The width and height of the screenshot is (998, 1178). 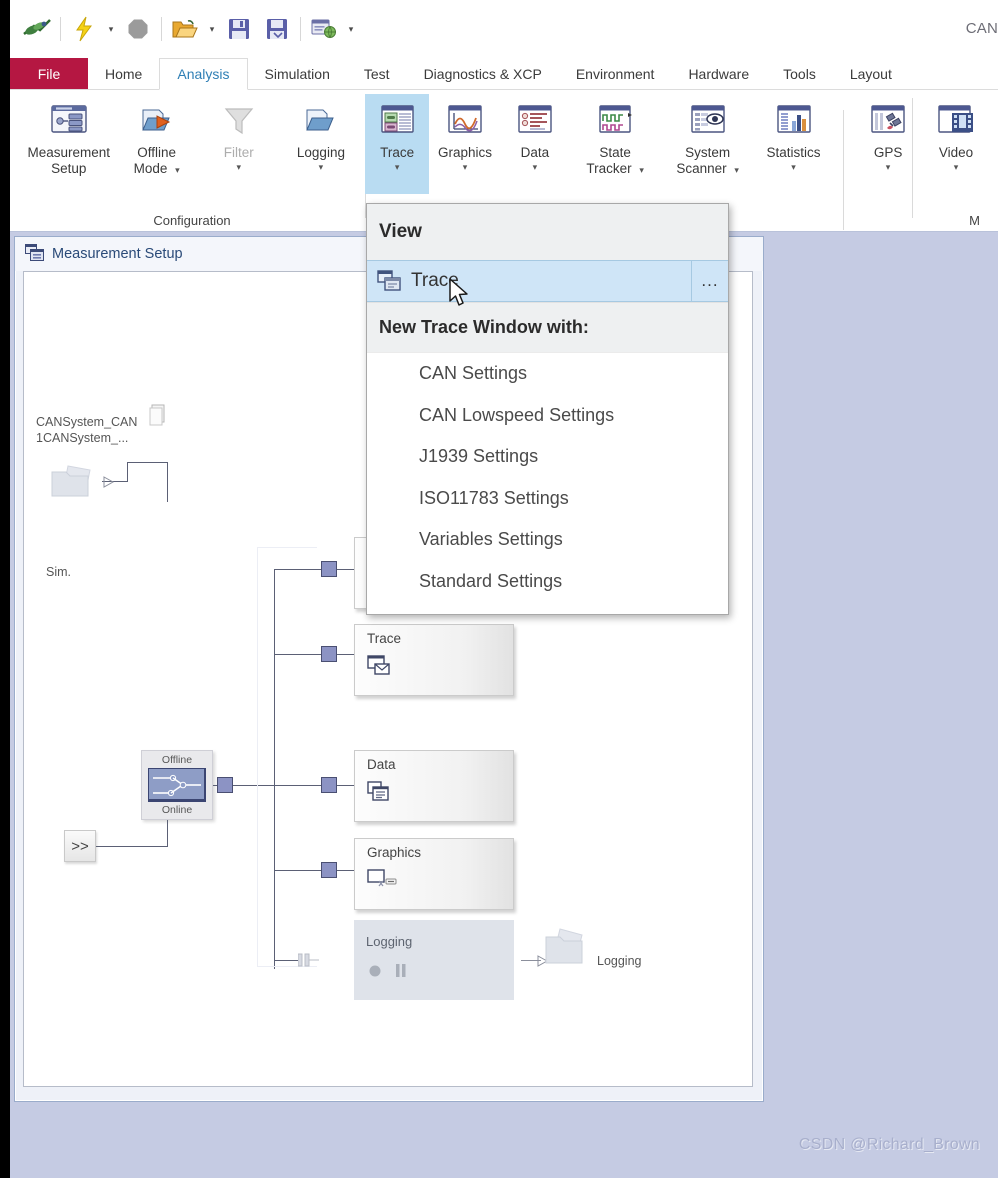 What do you see at coordinates (60, 29) in the screenshot?
I see `qat-separator` at bounding box center [60, 29].